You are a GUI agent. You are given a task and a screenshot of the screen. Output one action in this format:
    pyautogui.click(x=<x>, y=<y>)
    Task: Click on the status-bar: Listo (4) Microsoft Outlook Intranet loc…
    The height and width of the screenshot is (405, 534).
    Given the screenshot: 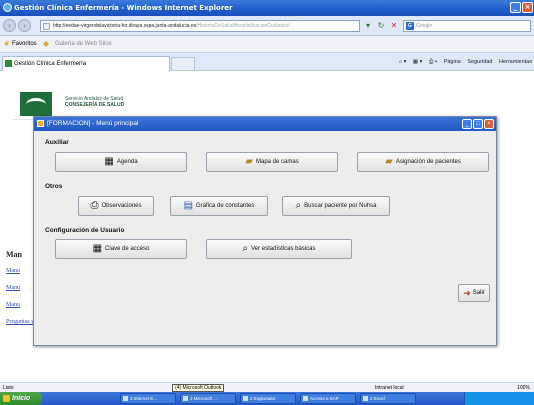 What is the action you would take?
    pyautogui.click(x=267, y=387)
    